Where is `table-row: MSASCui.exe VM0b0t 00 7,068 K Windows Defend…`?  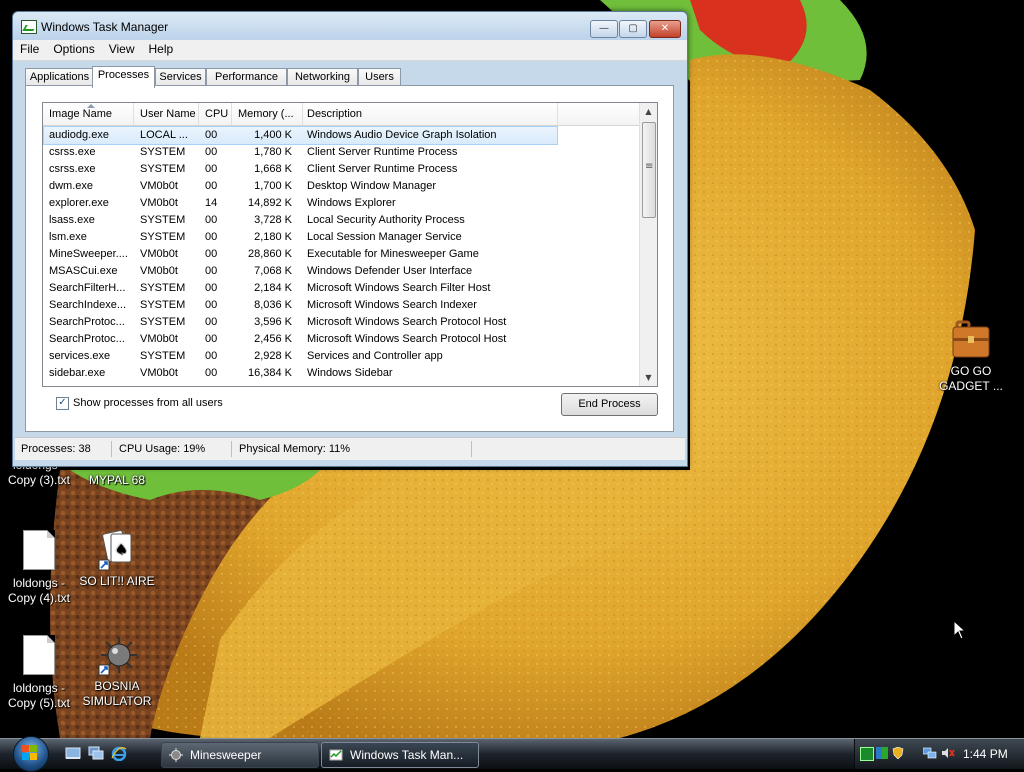 table-row: MSASCui.exe VM0b0t 00 7,068 K Windows Defend… is located at coordinates (341, 271).